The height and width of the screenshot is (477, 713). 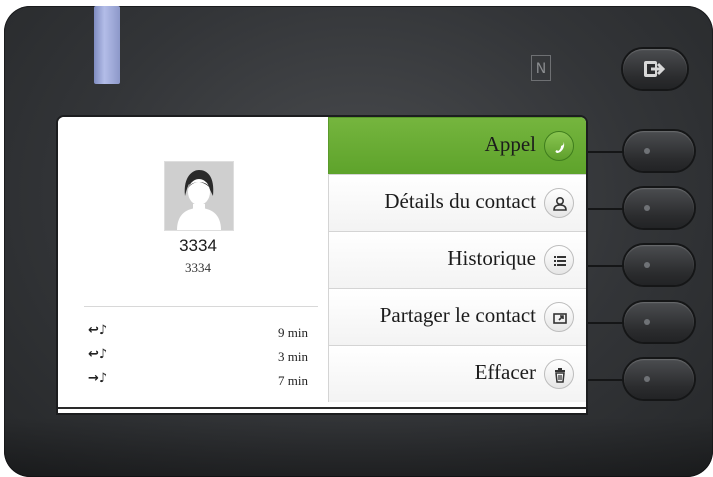 I want to click on phone-icon, so click(x=559, y=146).